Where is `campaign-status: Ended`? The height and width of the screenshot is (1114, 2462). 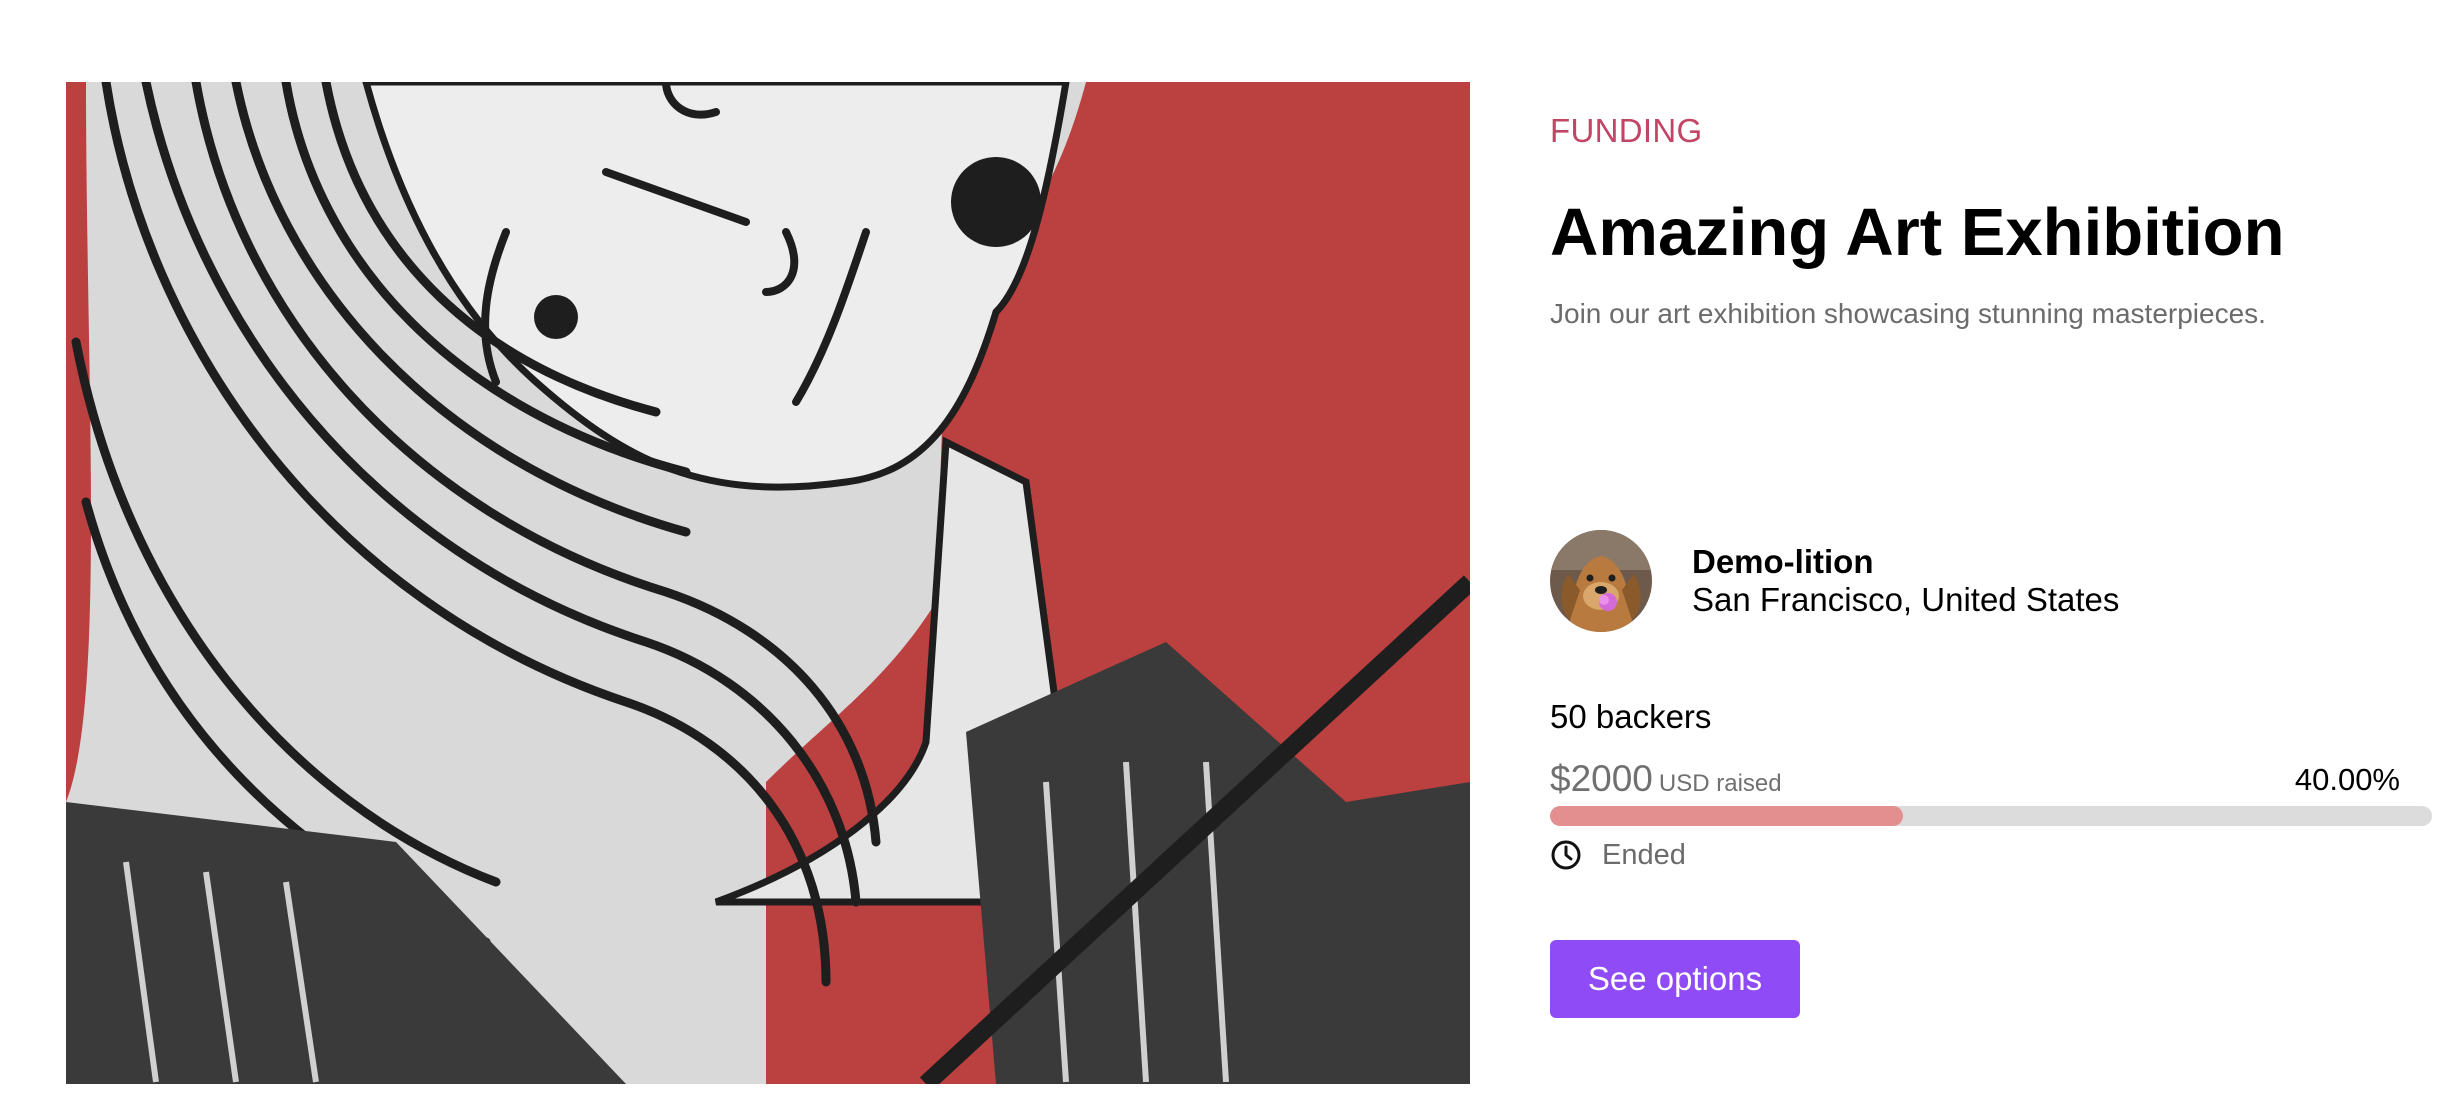
campaign-status: Ended is located at coordinates (1618, 855).